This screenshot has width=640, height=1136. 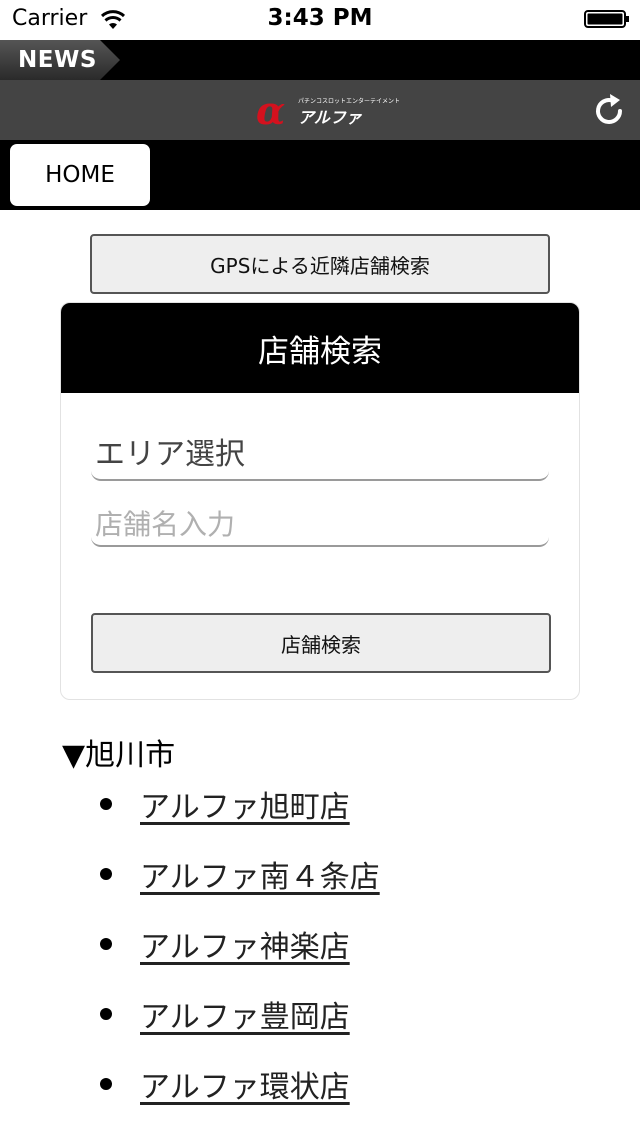 What do you see at coordinates (245, 804) in the screenshot?
I see `shop-link: アルファ旭町店` at bounding box center [245, 804].